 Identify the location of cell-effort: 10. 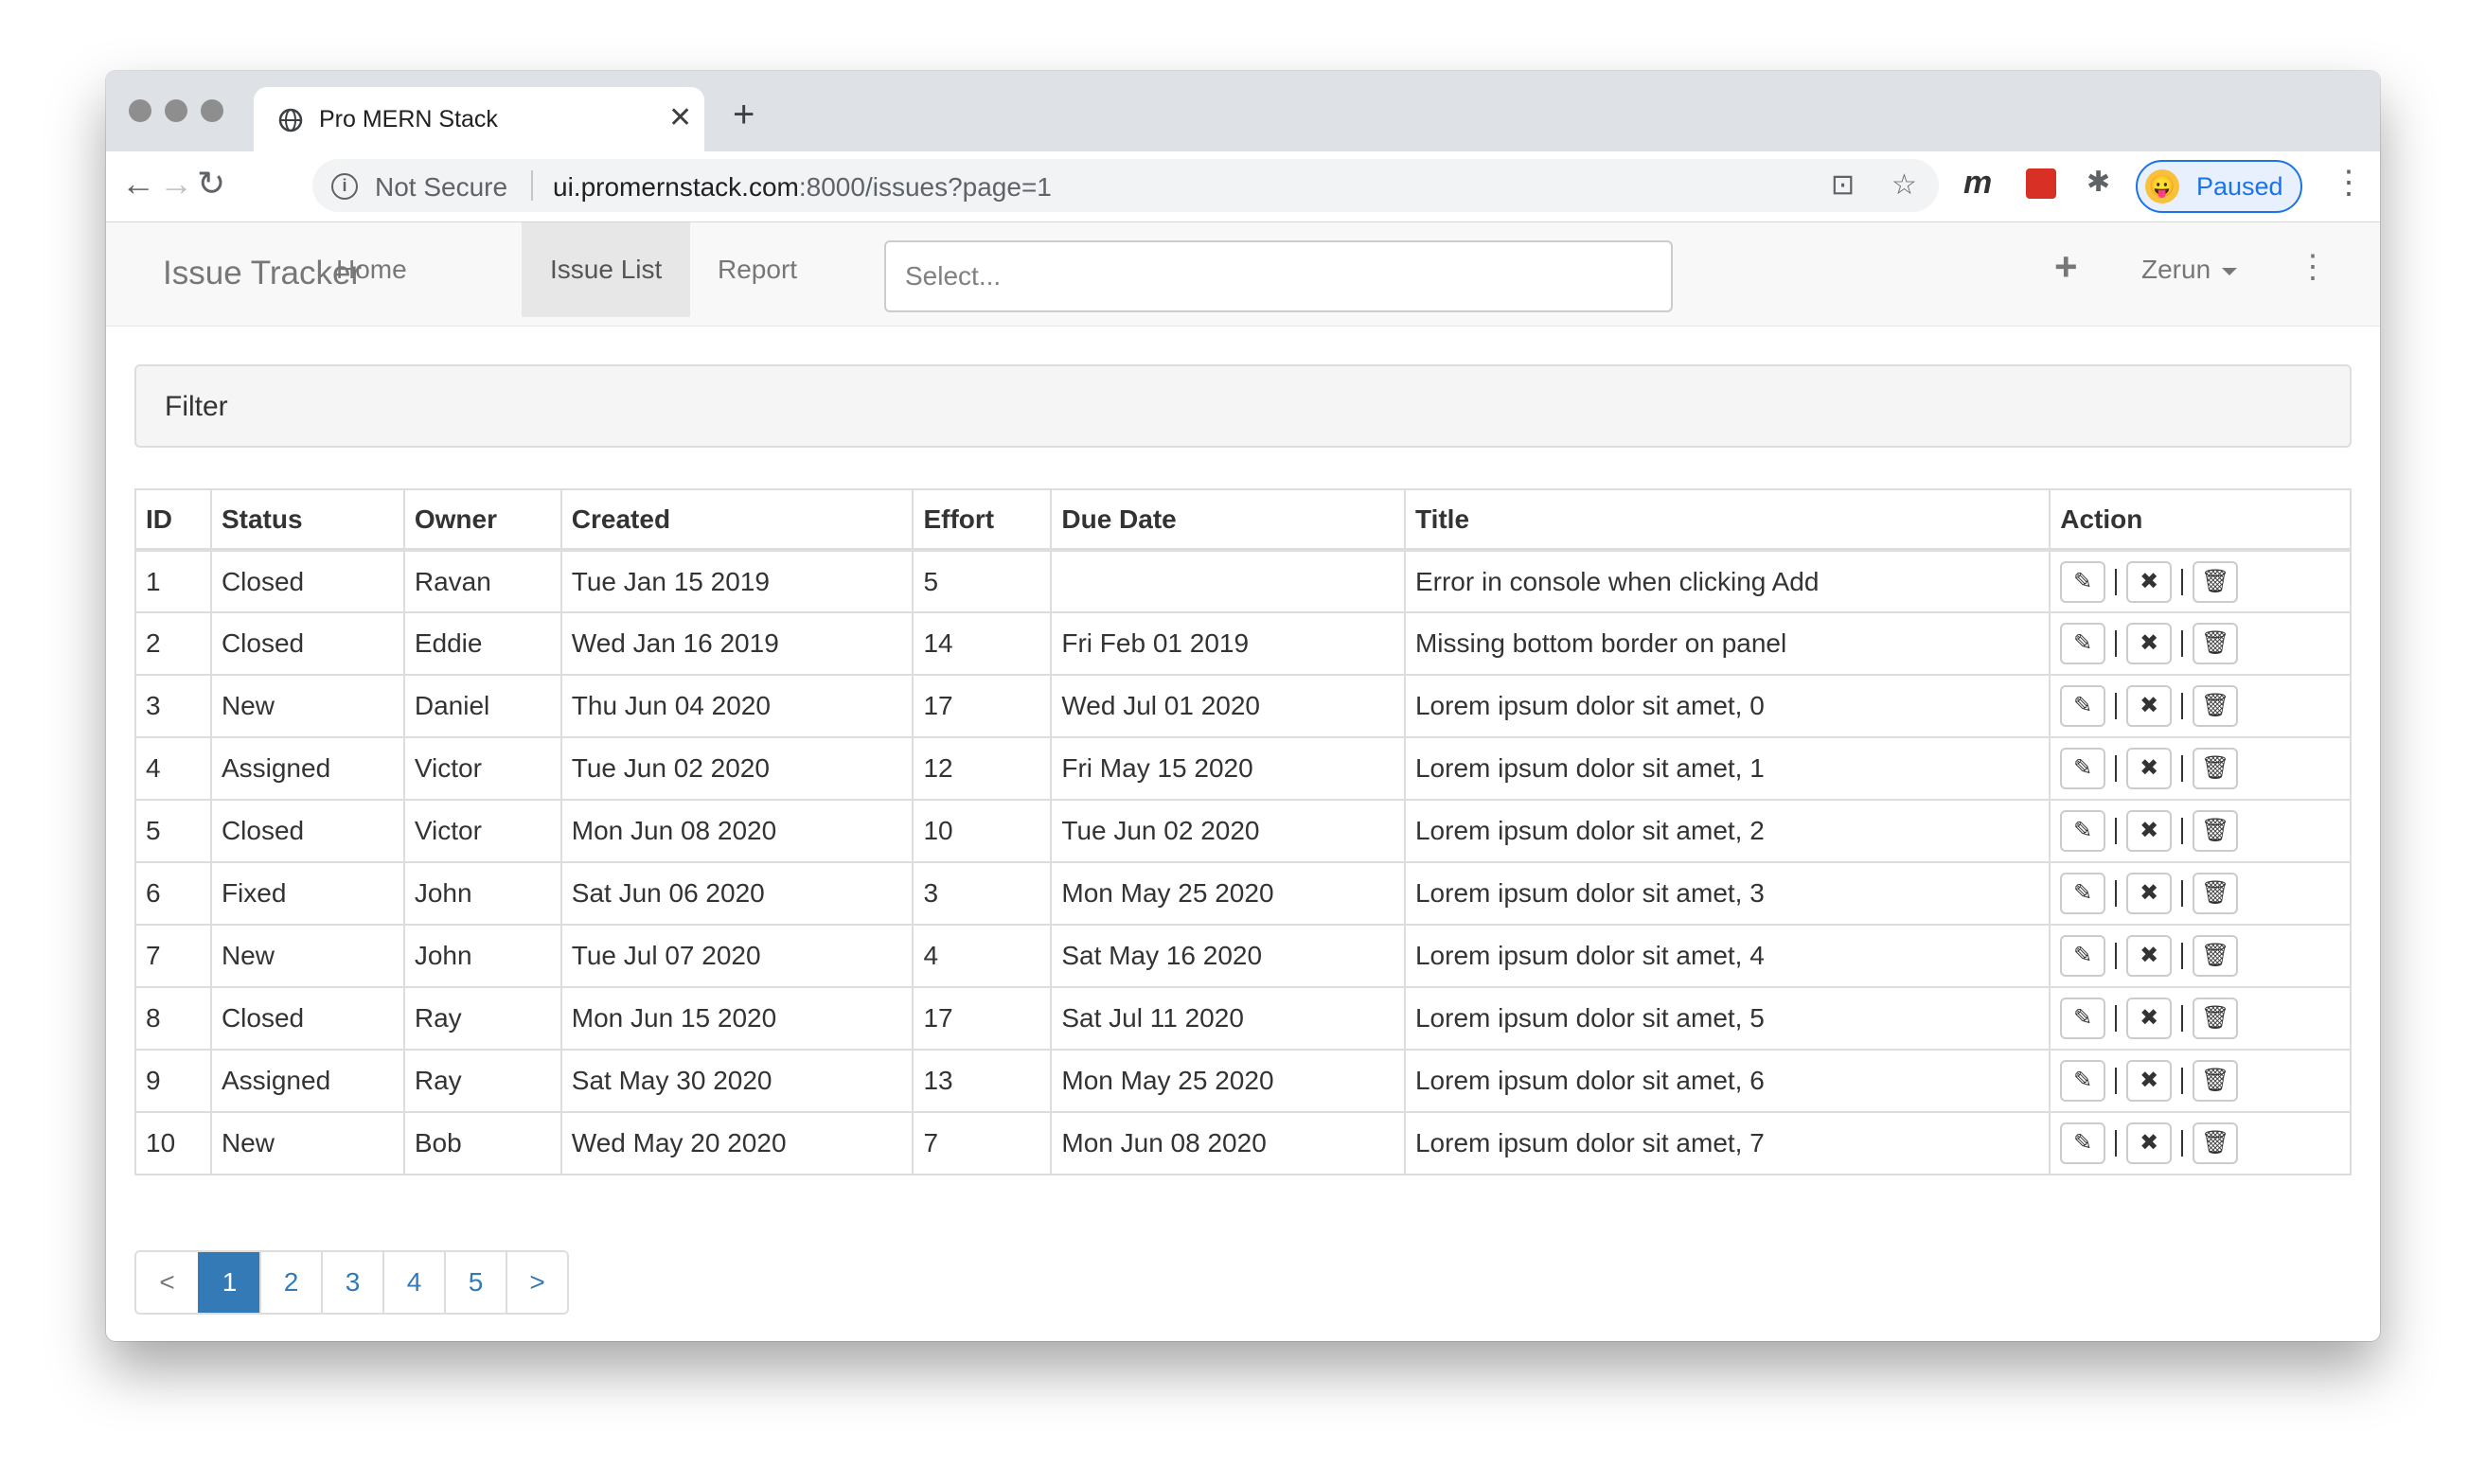
(983, 831).